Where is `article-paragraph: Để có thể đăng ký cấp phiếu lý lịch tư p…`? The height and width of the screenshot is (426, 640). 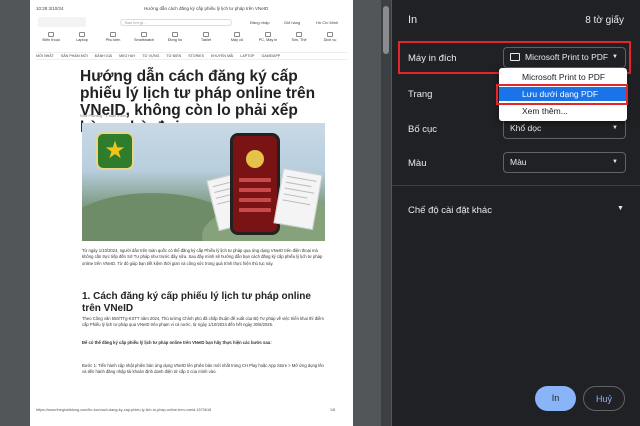
article-paragraph: Để có thể đăng ký cấp phiếu lý lịch tư p… is located at coordinates (177, 342).